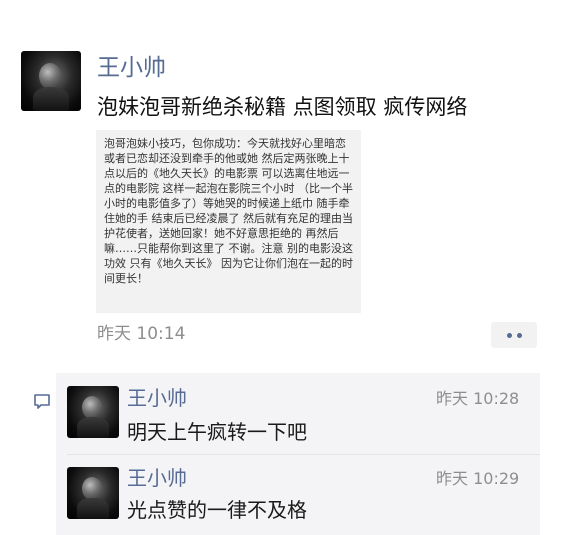 Image resolution: width=587 pixels, height=535 pixels. What do you see at coordinates (141, 334) in the screenshot?
I see `post-time: 昨天 10:14` at bounding box center [141, 334].